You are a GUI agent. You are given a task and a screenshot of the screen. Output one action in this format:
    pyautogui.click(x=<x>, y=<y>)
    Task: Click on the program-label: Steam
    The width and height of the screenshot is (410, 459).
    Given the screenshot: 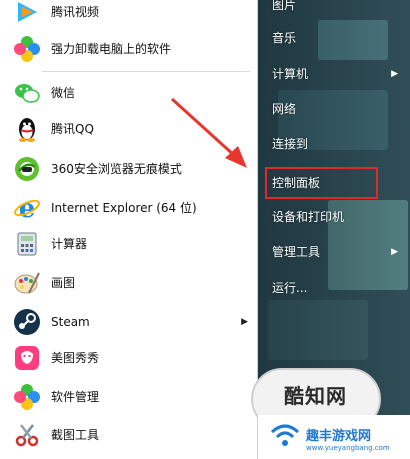 What is the action you would take?
    pyautogui.click(x=70, y=322)
    